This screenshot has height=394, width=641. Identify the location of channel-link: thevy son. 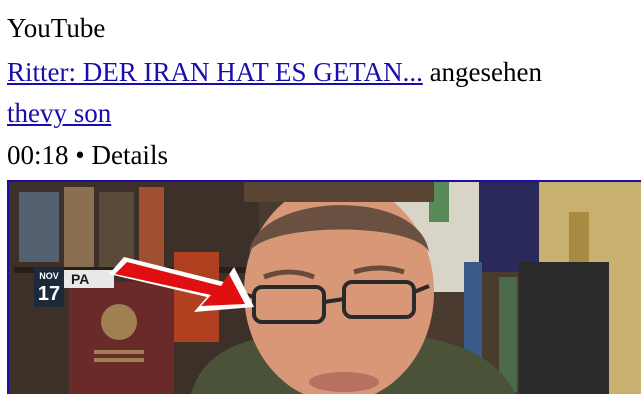
(59, 113).